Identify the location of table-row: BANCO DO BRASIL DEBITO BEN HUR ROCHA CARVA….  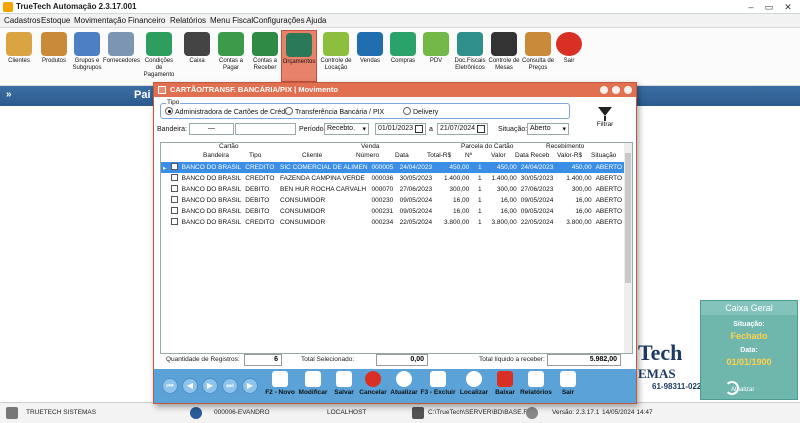
(393, 189).